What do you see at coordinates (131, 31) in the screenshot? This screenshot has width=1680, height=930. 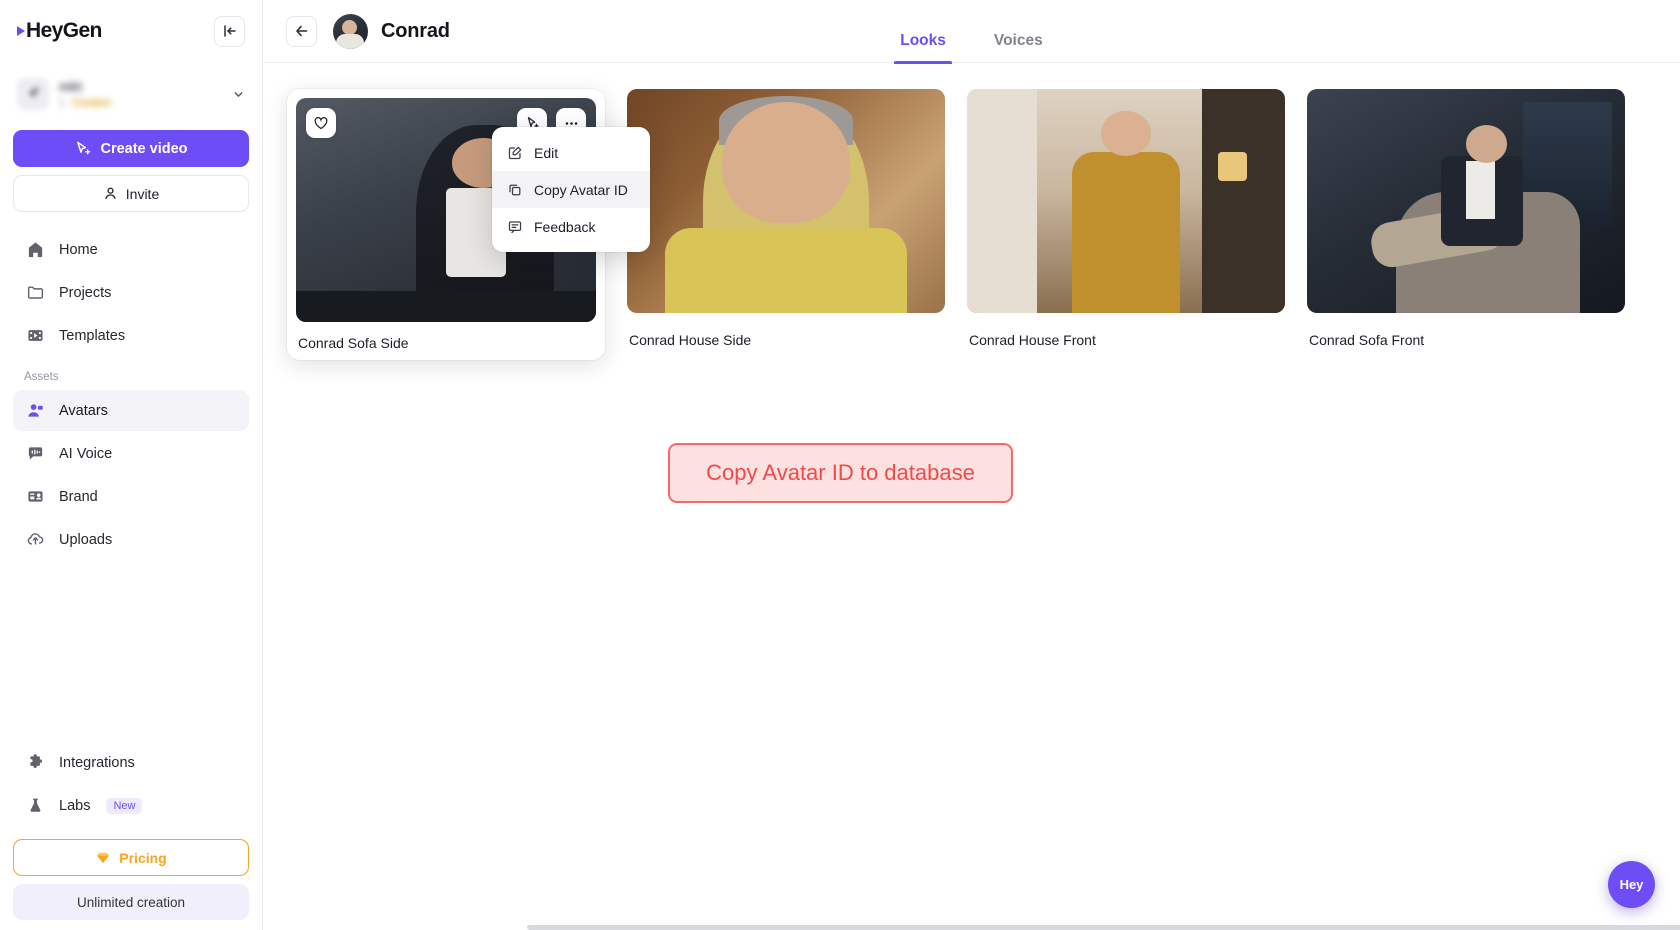 I see `sidebar-header: HeyGen` at bounding box center [131, 31].